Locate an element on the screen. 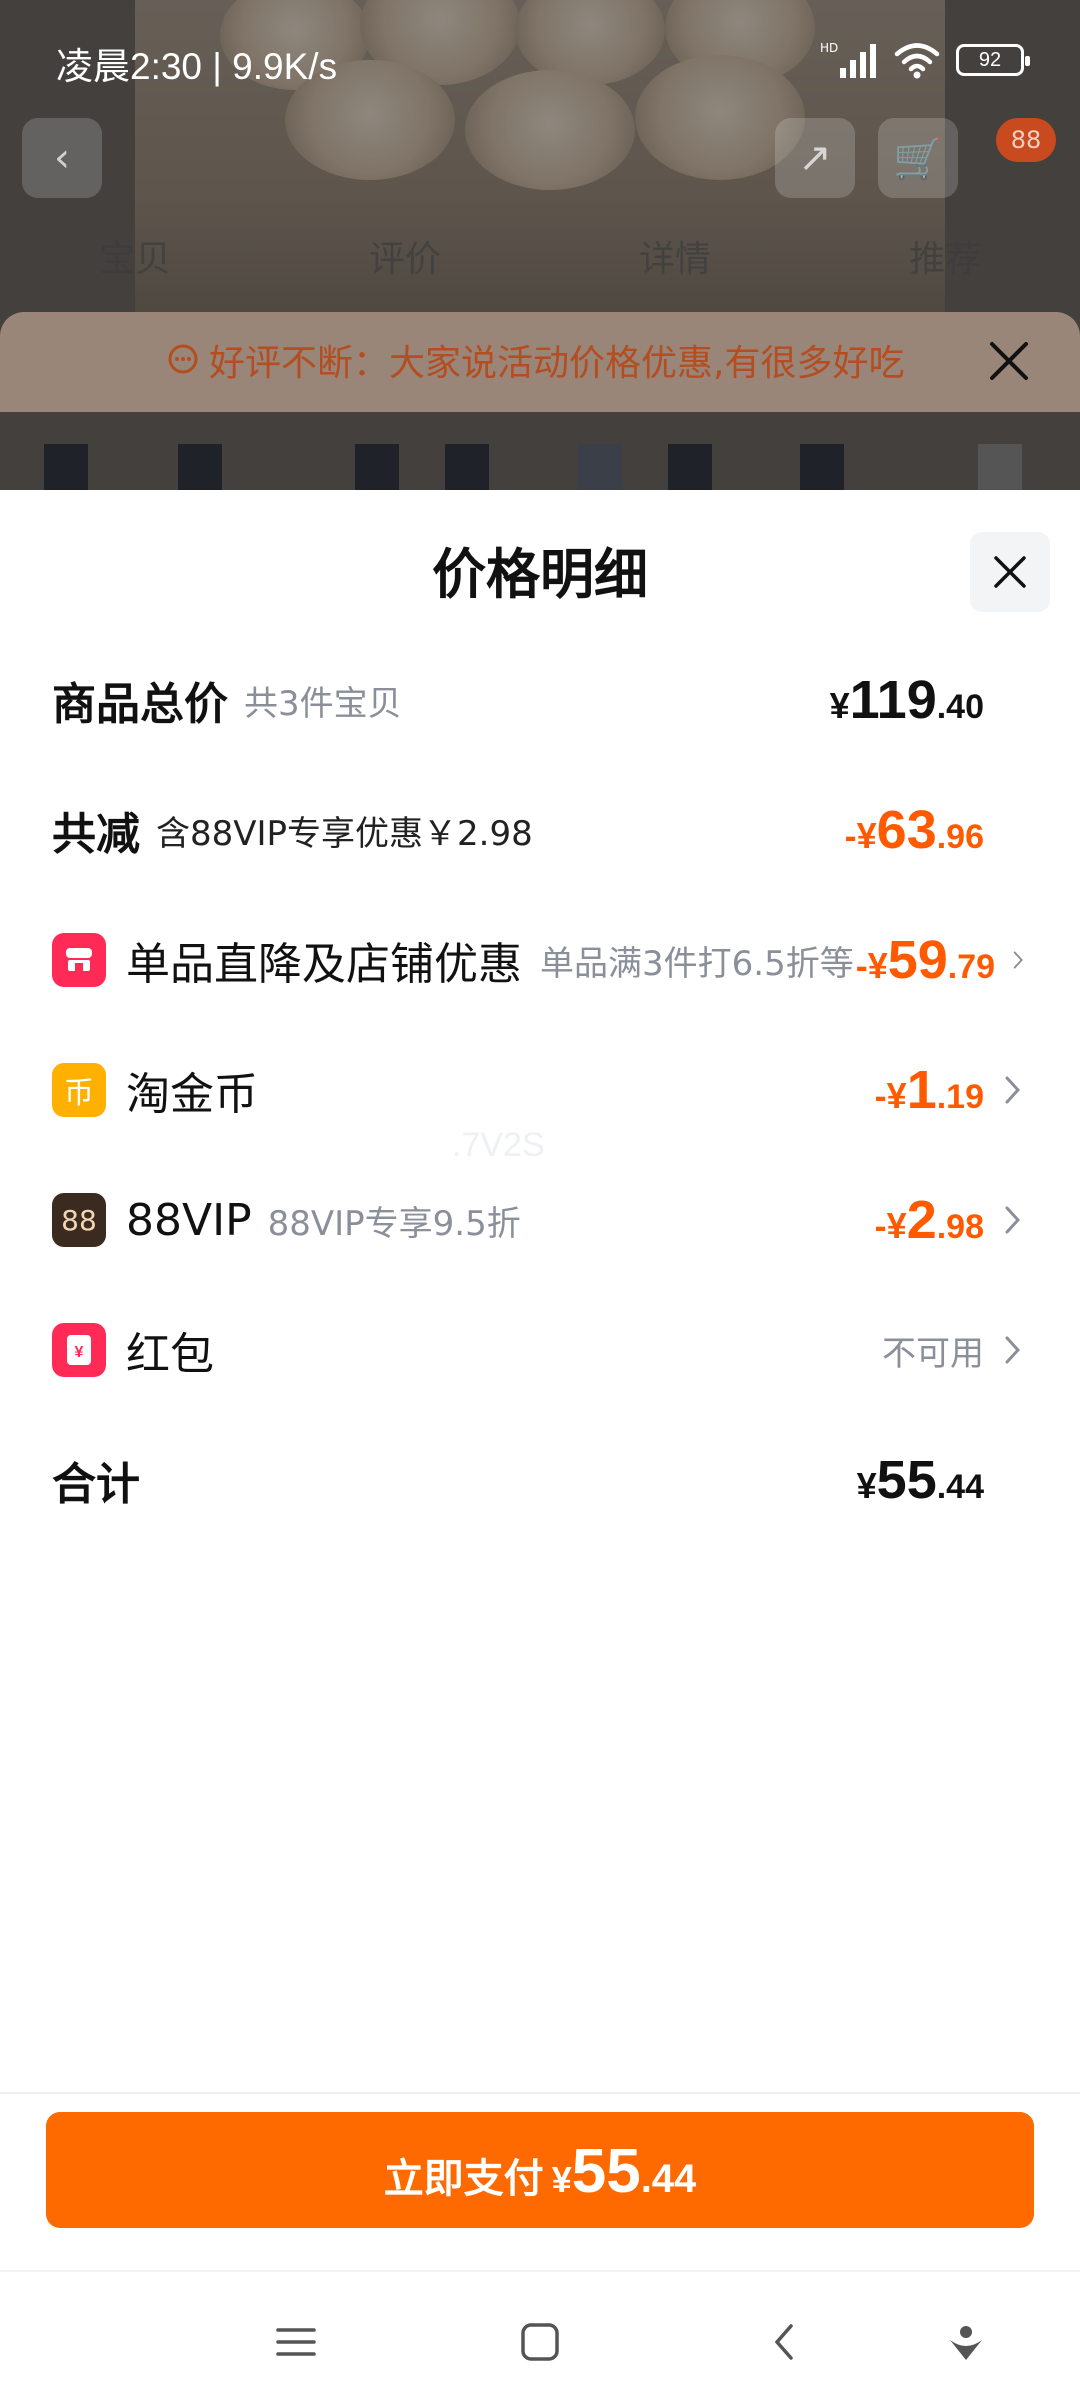  row-total-discount: 共减 含88VIP专享优惠￥2.98 -¥ 63.96 is located at coordinates (540, 830).